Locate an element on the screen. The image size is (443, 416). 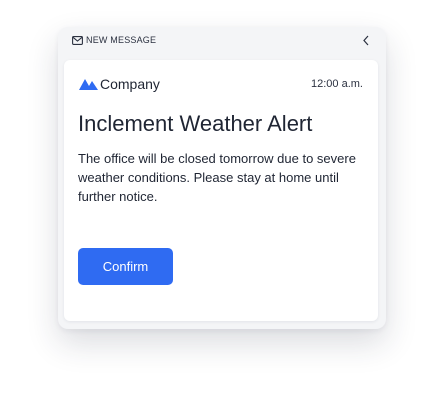
brand: Company is located at coordinates (119, 84).